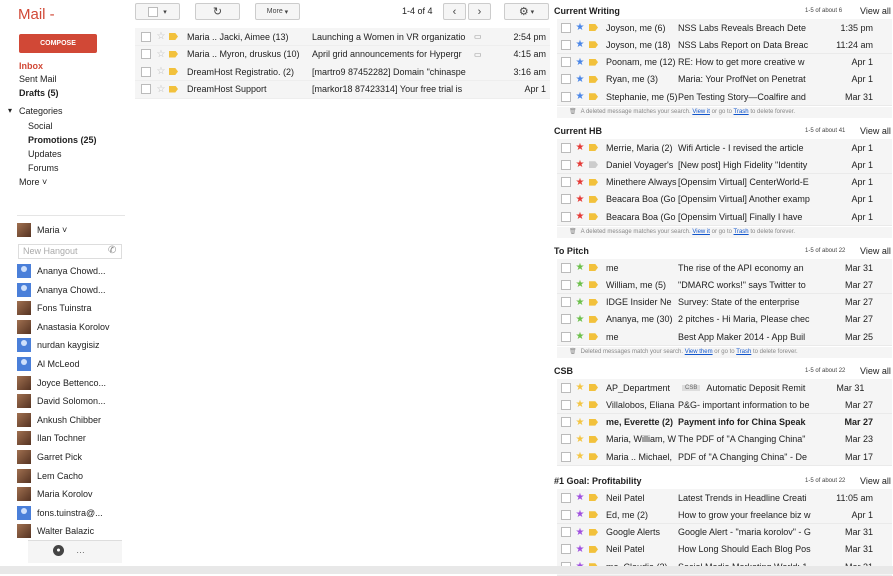 This screenshot has height=576, width=893. What do you see at coordinates (41, 111) in the screenshot?
I see `nav-categories: Categories` at bounding box center [41, 111].